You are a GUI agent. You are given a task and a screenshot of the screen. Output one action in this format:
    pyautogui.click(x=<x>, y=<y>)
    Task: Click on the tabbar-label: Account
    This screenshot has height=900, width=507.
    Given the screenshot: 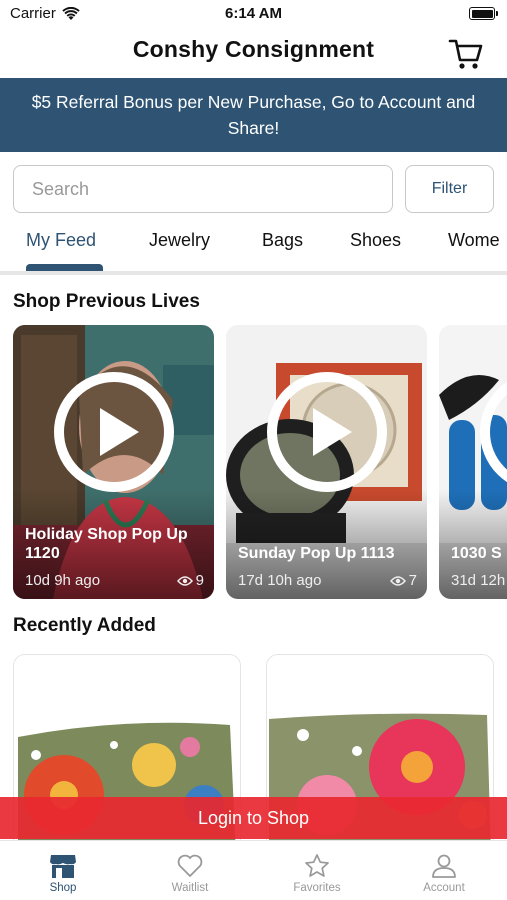 What is the action you would take?
    pyautogui.click(x=444, y=888)
    